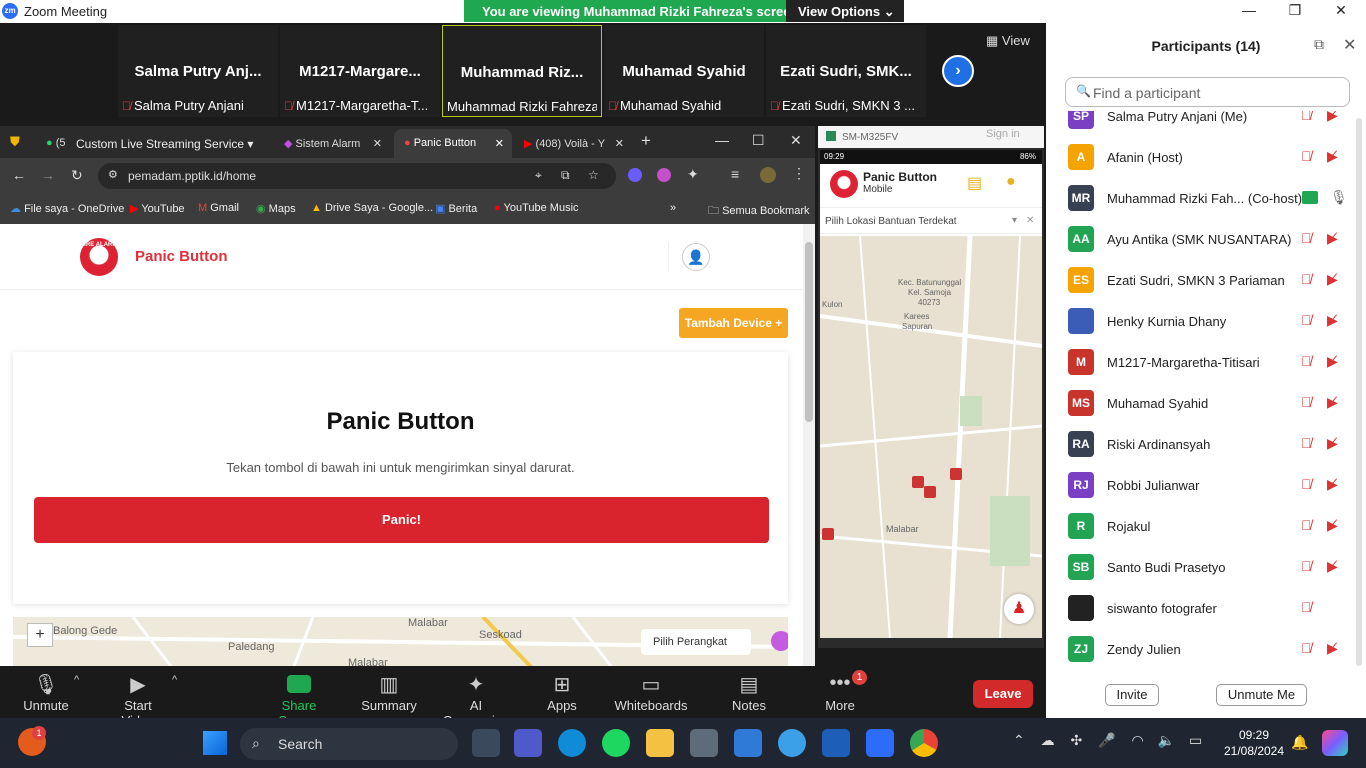  What do you see at coordinates (453, 143) in the screenshot?
I see `tab-panic-button: ● Panic Button ✕` at bounding box center [453, 143].